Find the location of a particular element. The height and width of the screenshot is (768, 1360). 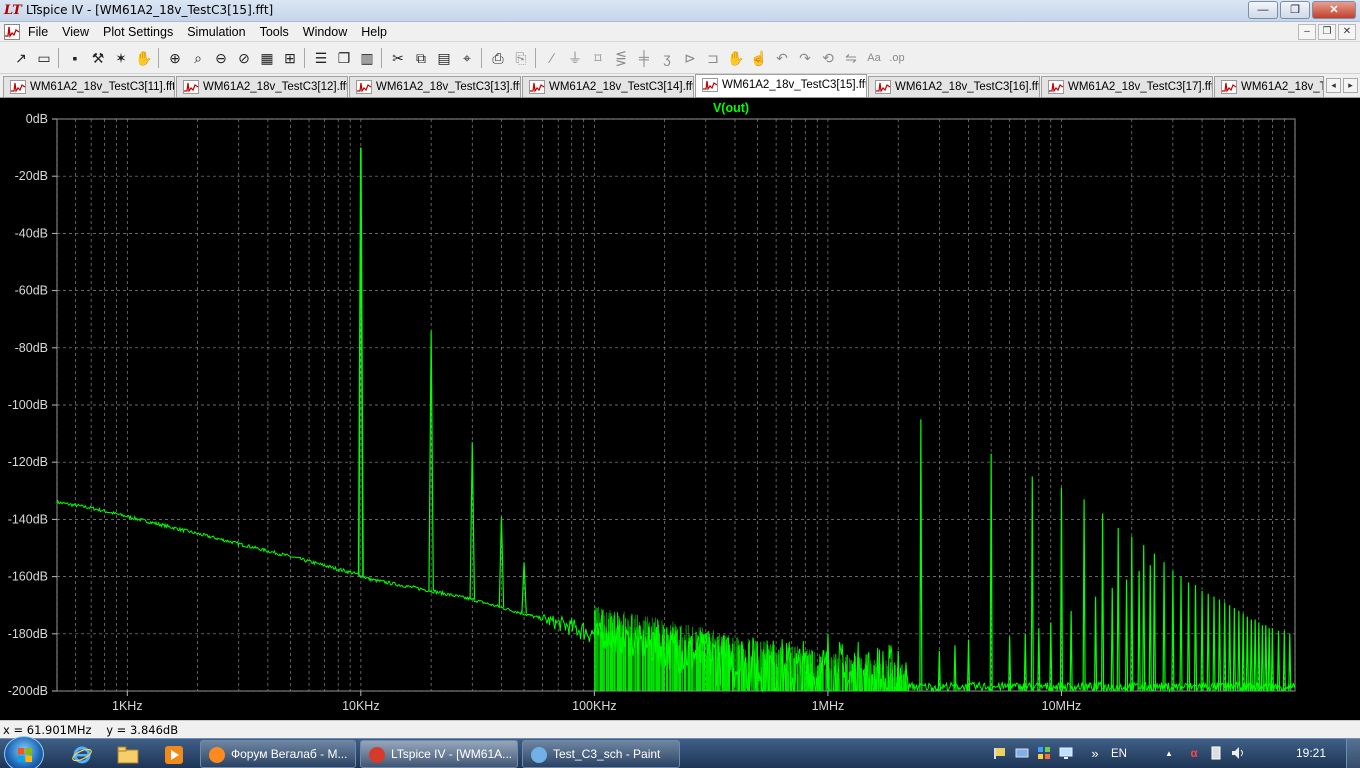

zoom-out-icon: ⊖ is located at coordinates (221, 58).